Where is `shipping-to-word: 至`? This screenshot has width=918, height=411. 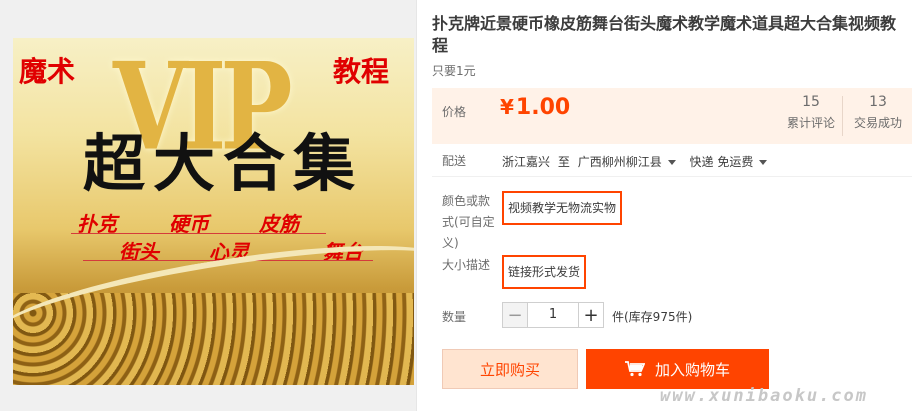
shipping-to-word: 至 is located at coordinates (563, 162).